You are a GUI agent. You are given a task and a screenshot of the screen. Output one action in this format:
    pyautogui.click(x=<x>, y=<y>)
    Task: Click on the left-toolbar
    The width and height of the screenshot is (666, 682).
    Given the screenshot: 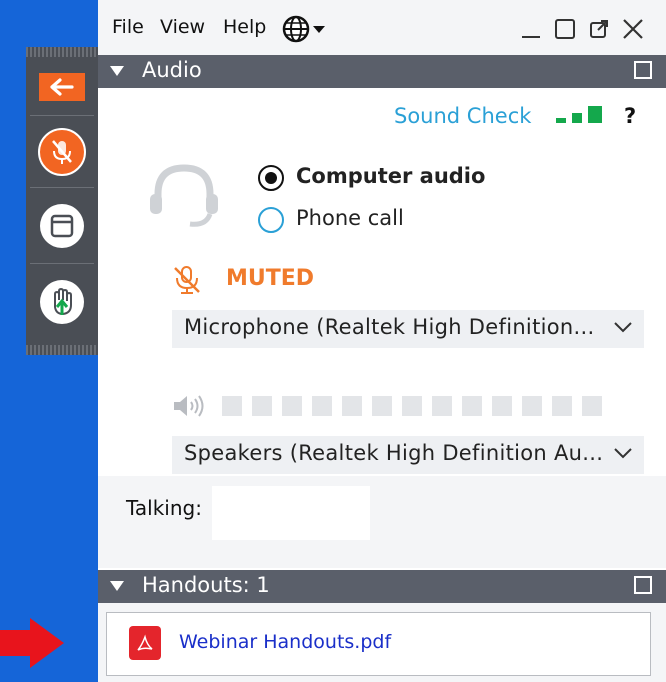 What is the action you would take?
    pyautogui.click(x=62, y=201)
    